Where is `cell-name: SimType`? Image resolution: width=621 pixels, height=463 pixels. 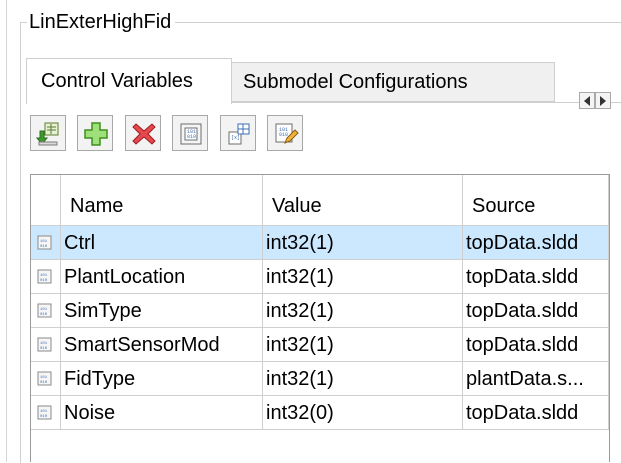 cell-name: SimType is located at coordinates (162, 311).